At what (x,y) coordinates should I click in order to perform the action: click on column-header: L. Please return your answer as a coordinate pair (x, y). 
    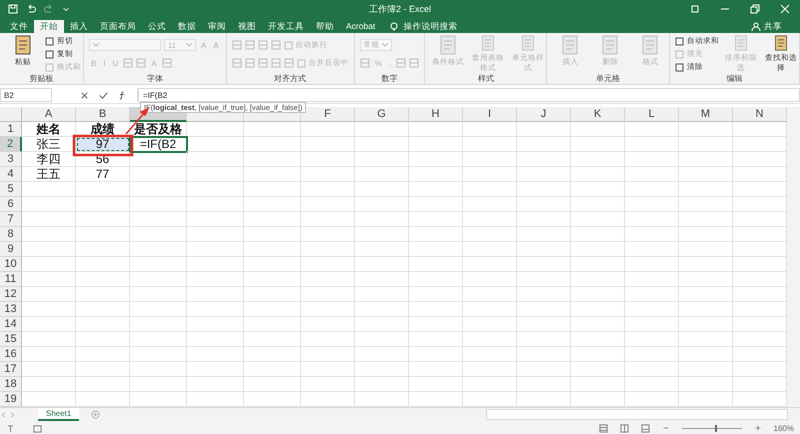
    Looking at the image, I should click on (652, 114).